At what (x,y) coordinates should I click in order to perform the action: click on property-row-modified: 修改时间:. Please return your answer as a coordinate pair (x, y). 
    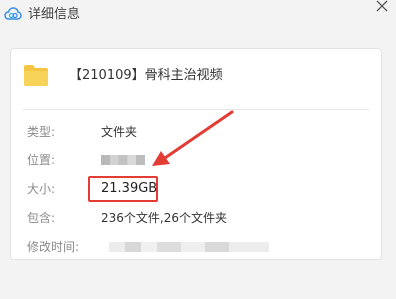
    Looking at the image, I should click on (197, 247).